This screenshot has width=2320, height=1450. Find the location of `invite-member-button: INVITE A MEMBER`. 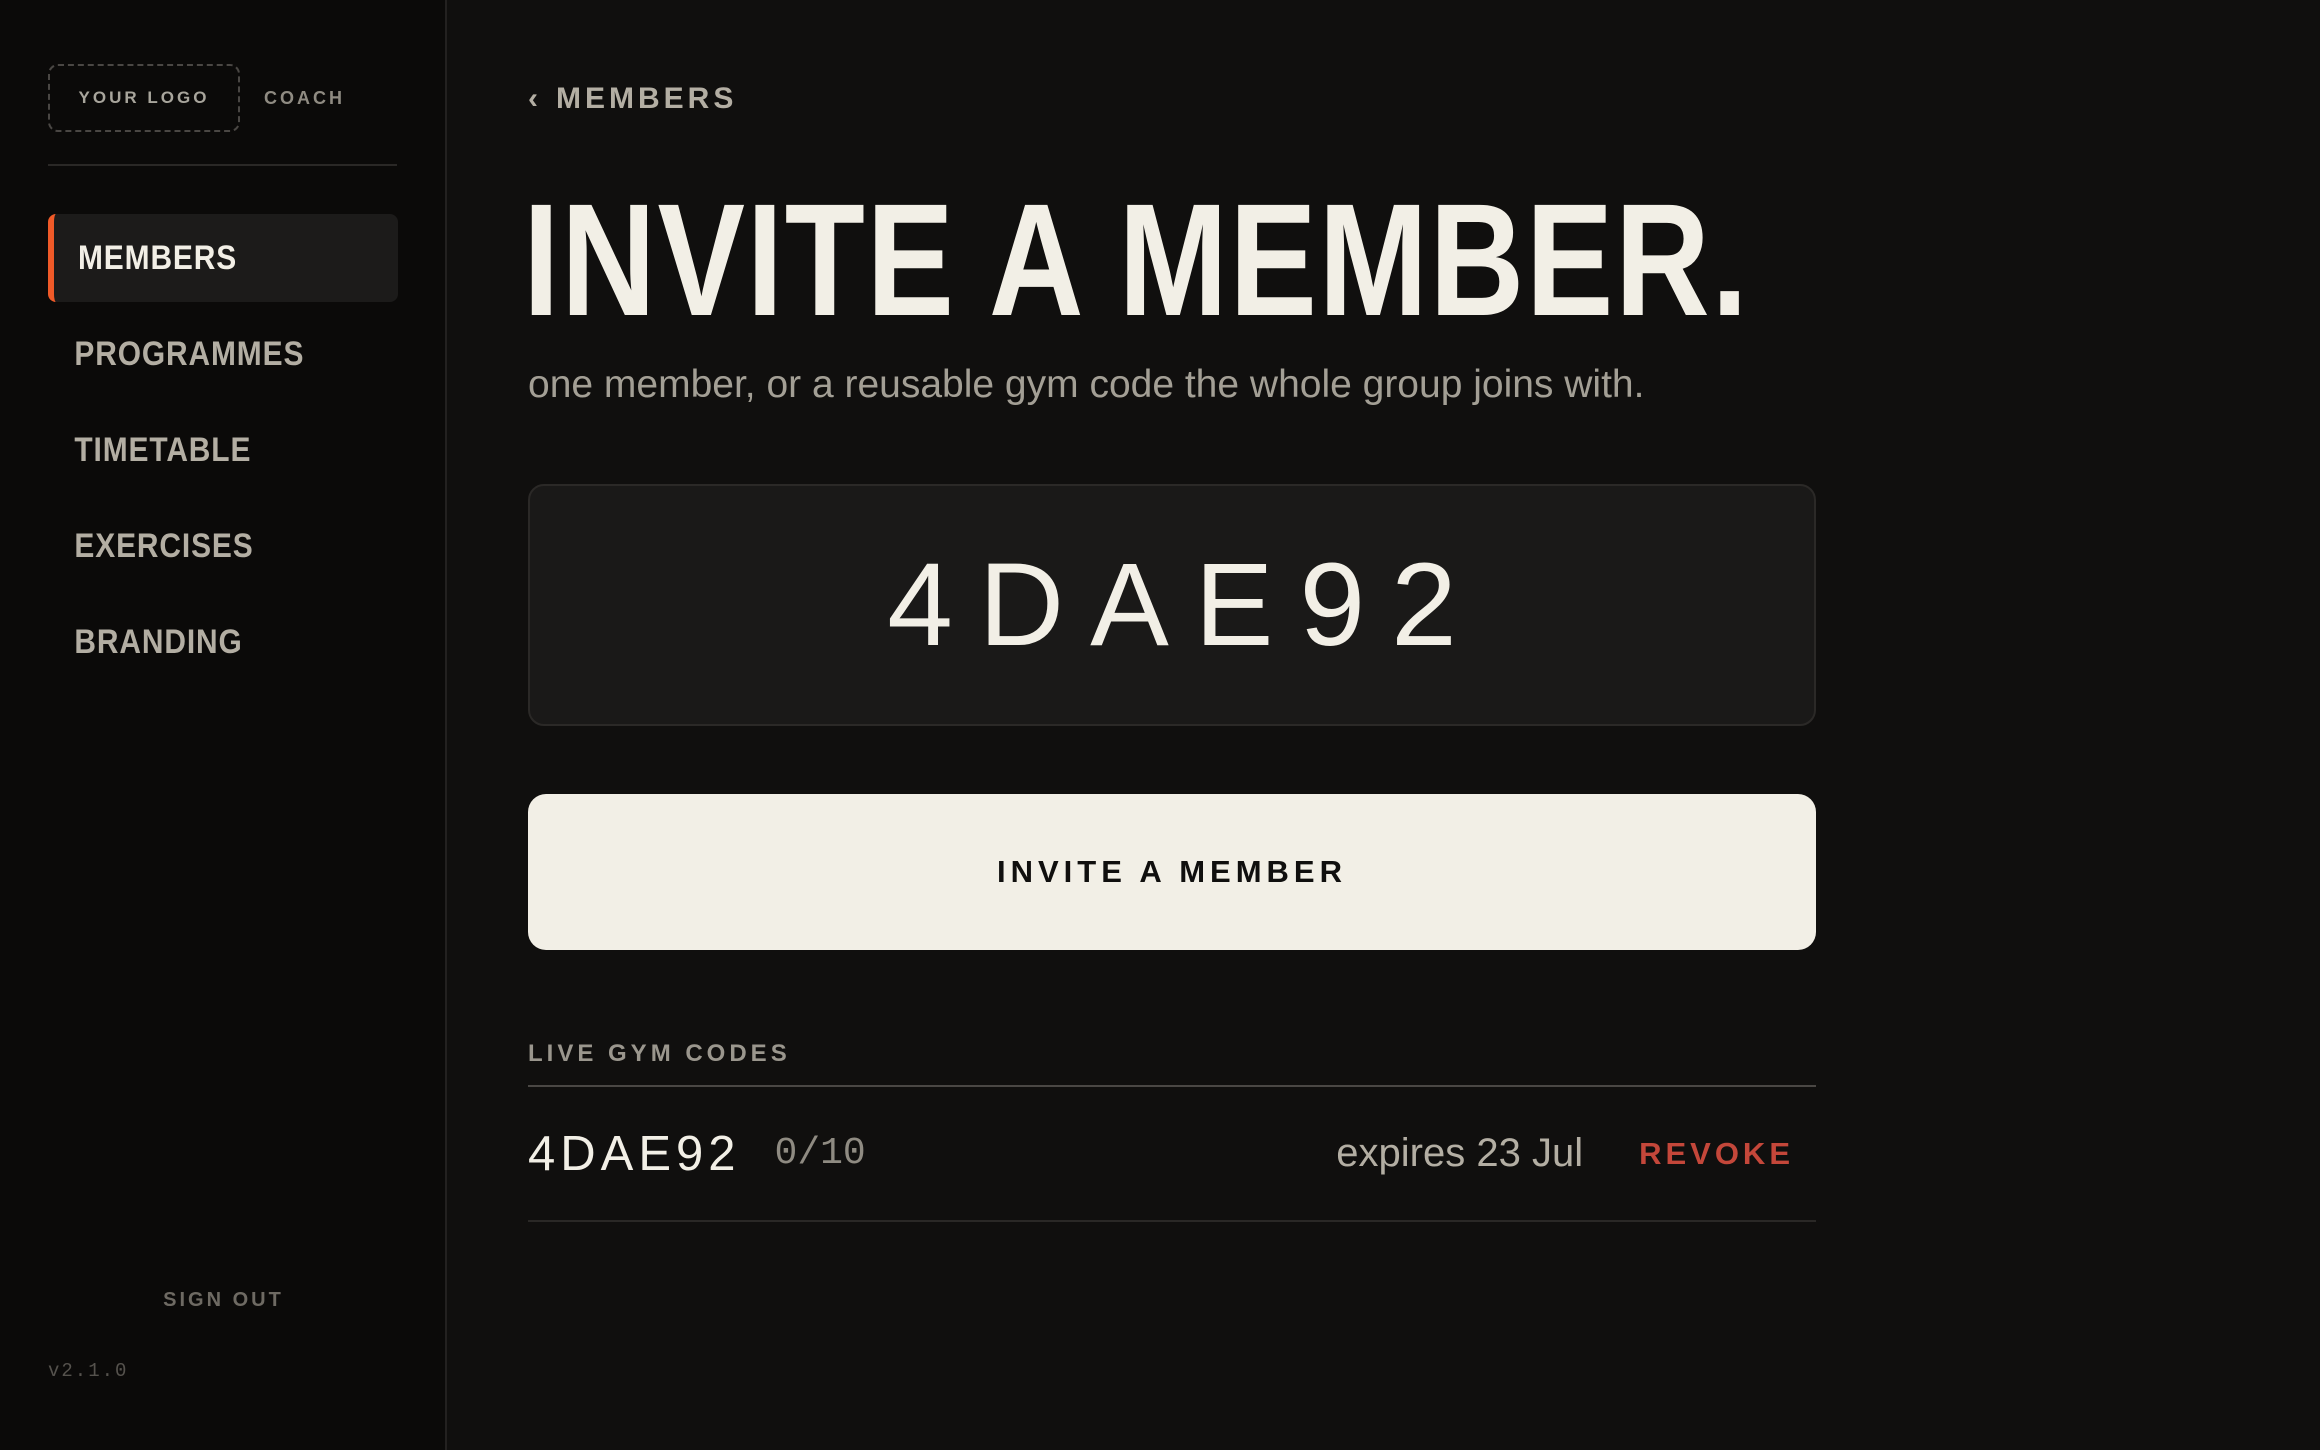

invite-member-button: INVITE A MEMBER is located at coordinates (1172, 872).